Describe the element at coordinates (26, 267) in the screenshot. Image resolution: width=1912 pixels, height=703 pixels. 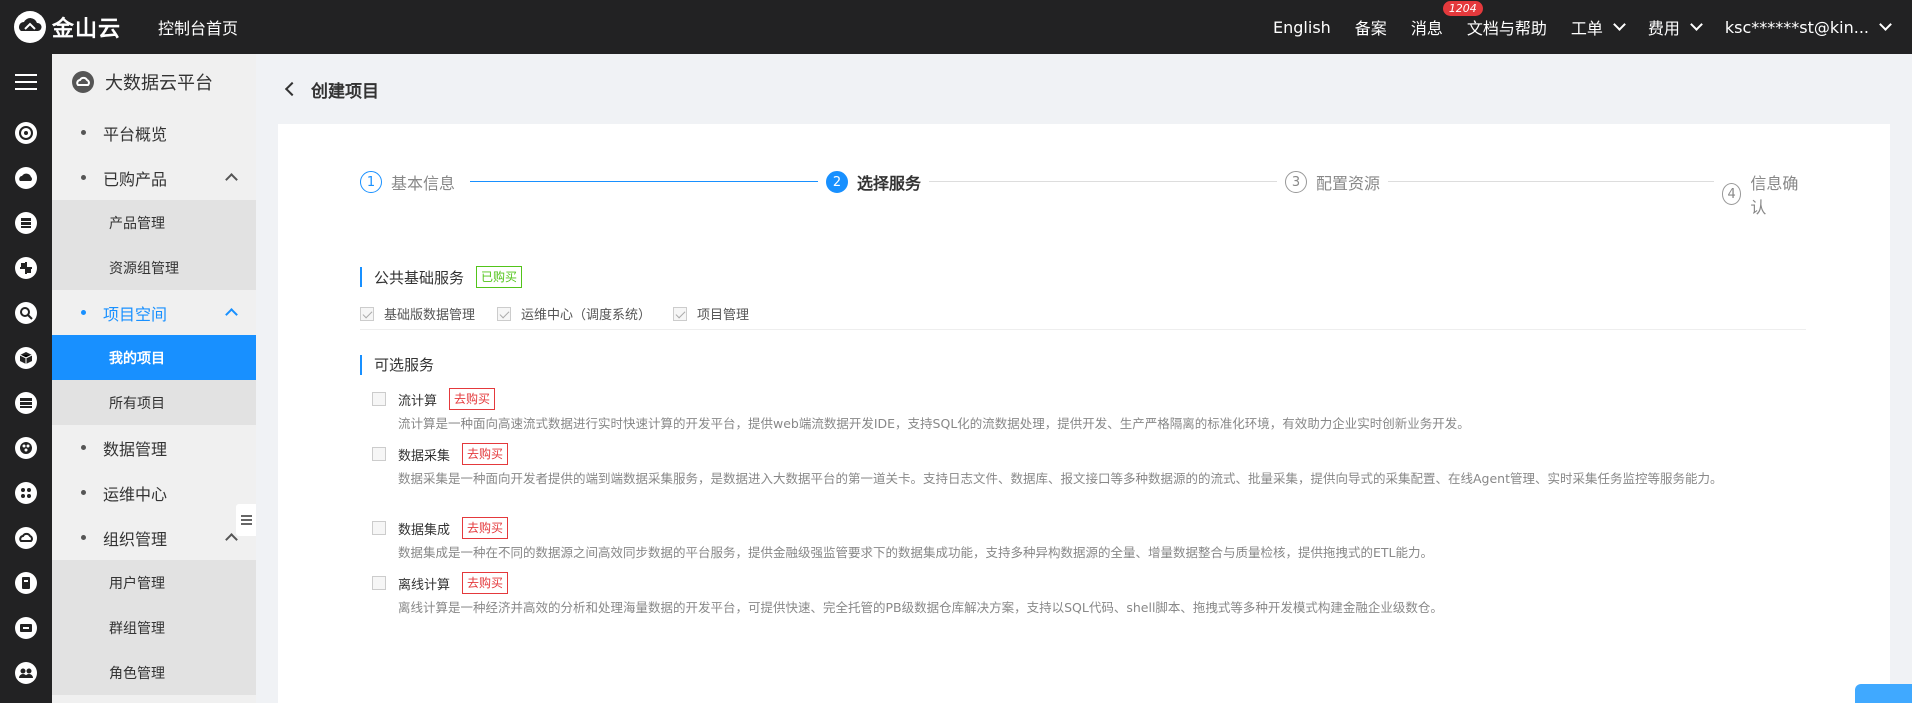
I see `rail-item-network` at that location.